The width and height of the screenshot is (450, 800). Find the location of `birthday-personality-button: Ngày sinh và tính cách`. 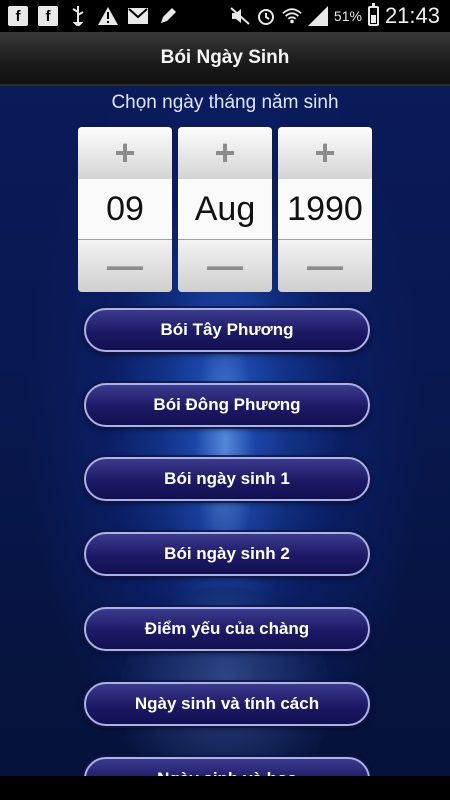

birthday-personality-button: Ngày sinh và tính cách is located at coordinates (227, 704).